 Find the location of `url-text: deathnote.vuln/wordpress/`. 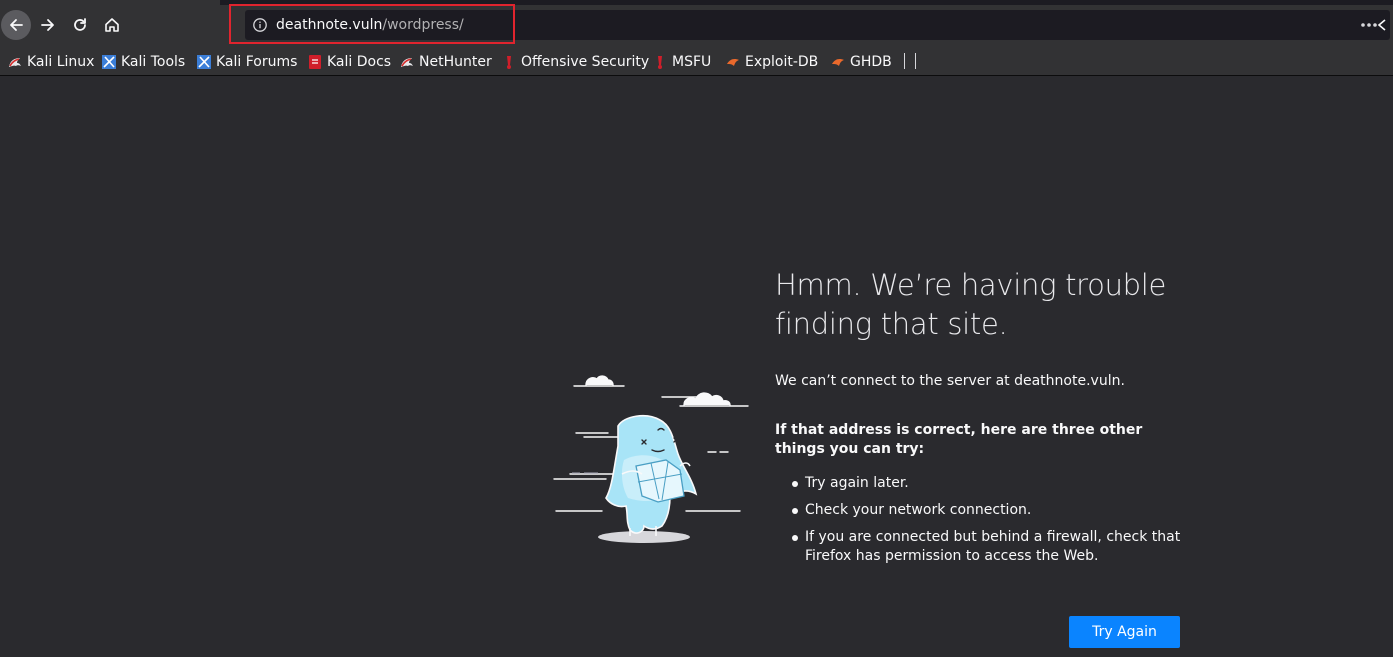

url-text: deathnote.vuln/wordpress/ is located at coordinates (370, 25).